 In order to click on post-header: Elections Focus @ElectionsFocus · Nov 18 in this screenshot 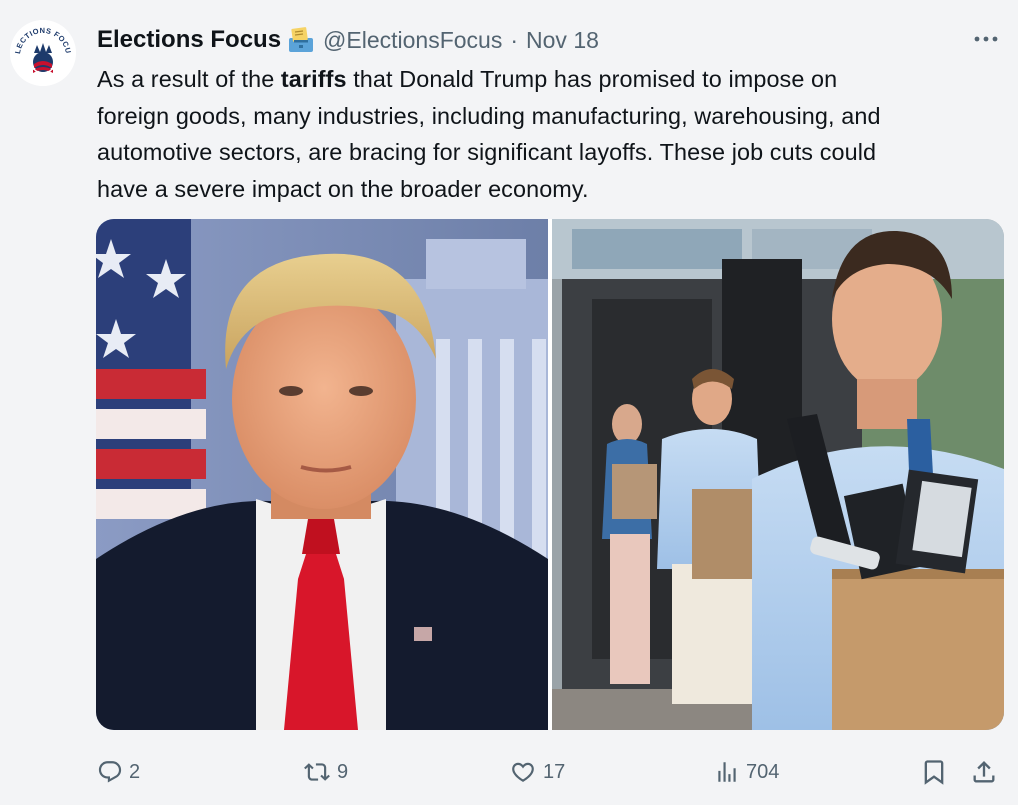, I will do `click(348, 40)`.